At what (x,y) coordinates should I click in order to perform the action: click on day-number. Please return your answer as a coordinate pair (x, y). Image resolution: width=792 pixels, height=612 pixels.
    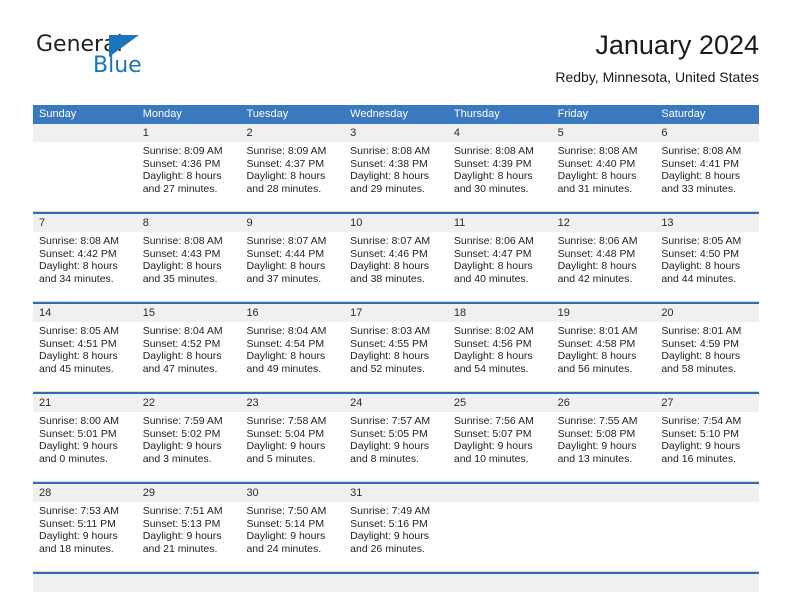
    Looking at the image, I should click on (85, 133).